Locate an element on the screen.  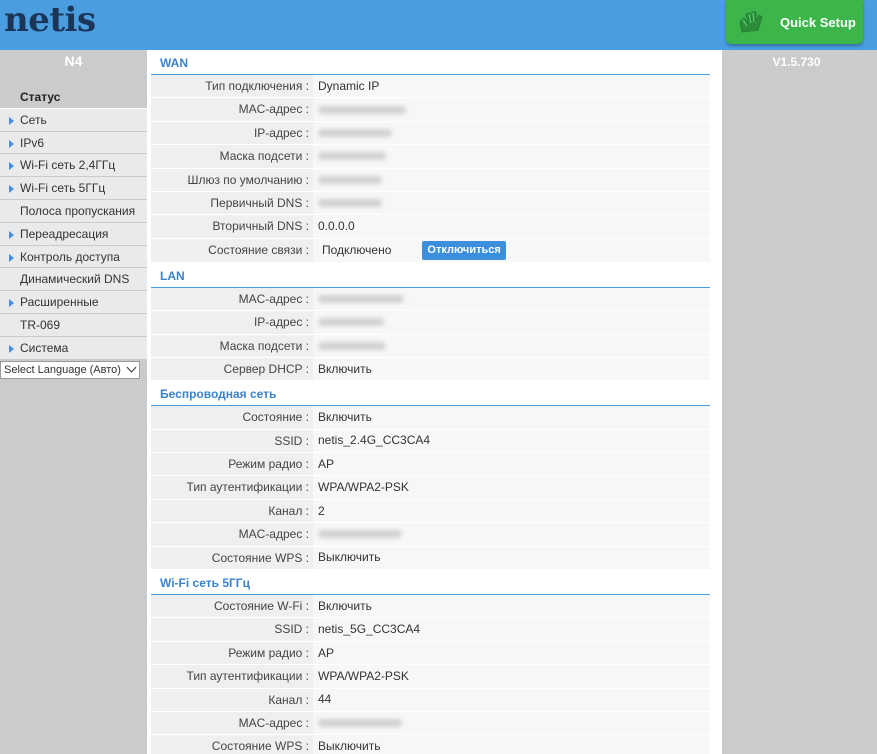
row-label: Состояние W-Fi : is located at coordinates (232, 606).